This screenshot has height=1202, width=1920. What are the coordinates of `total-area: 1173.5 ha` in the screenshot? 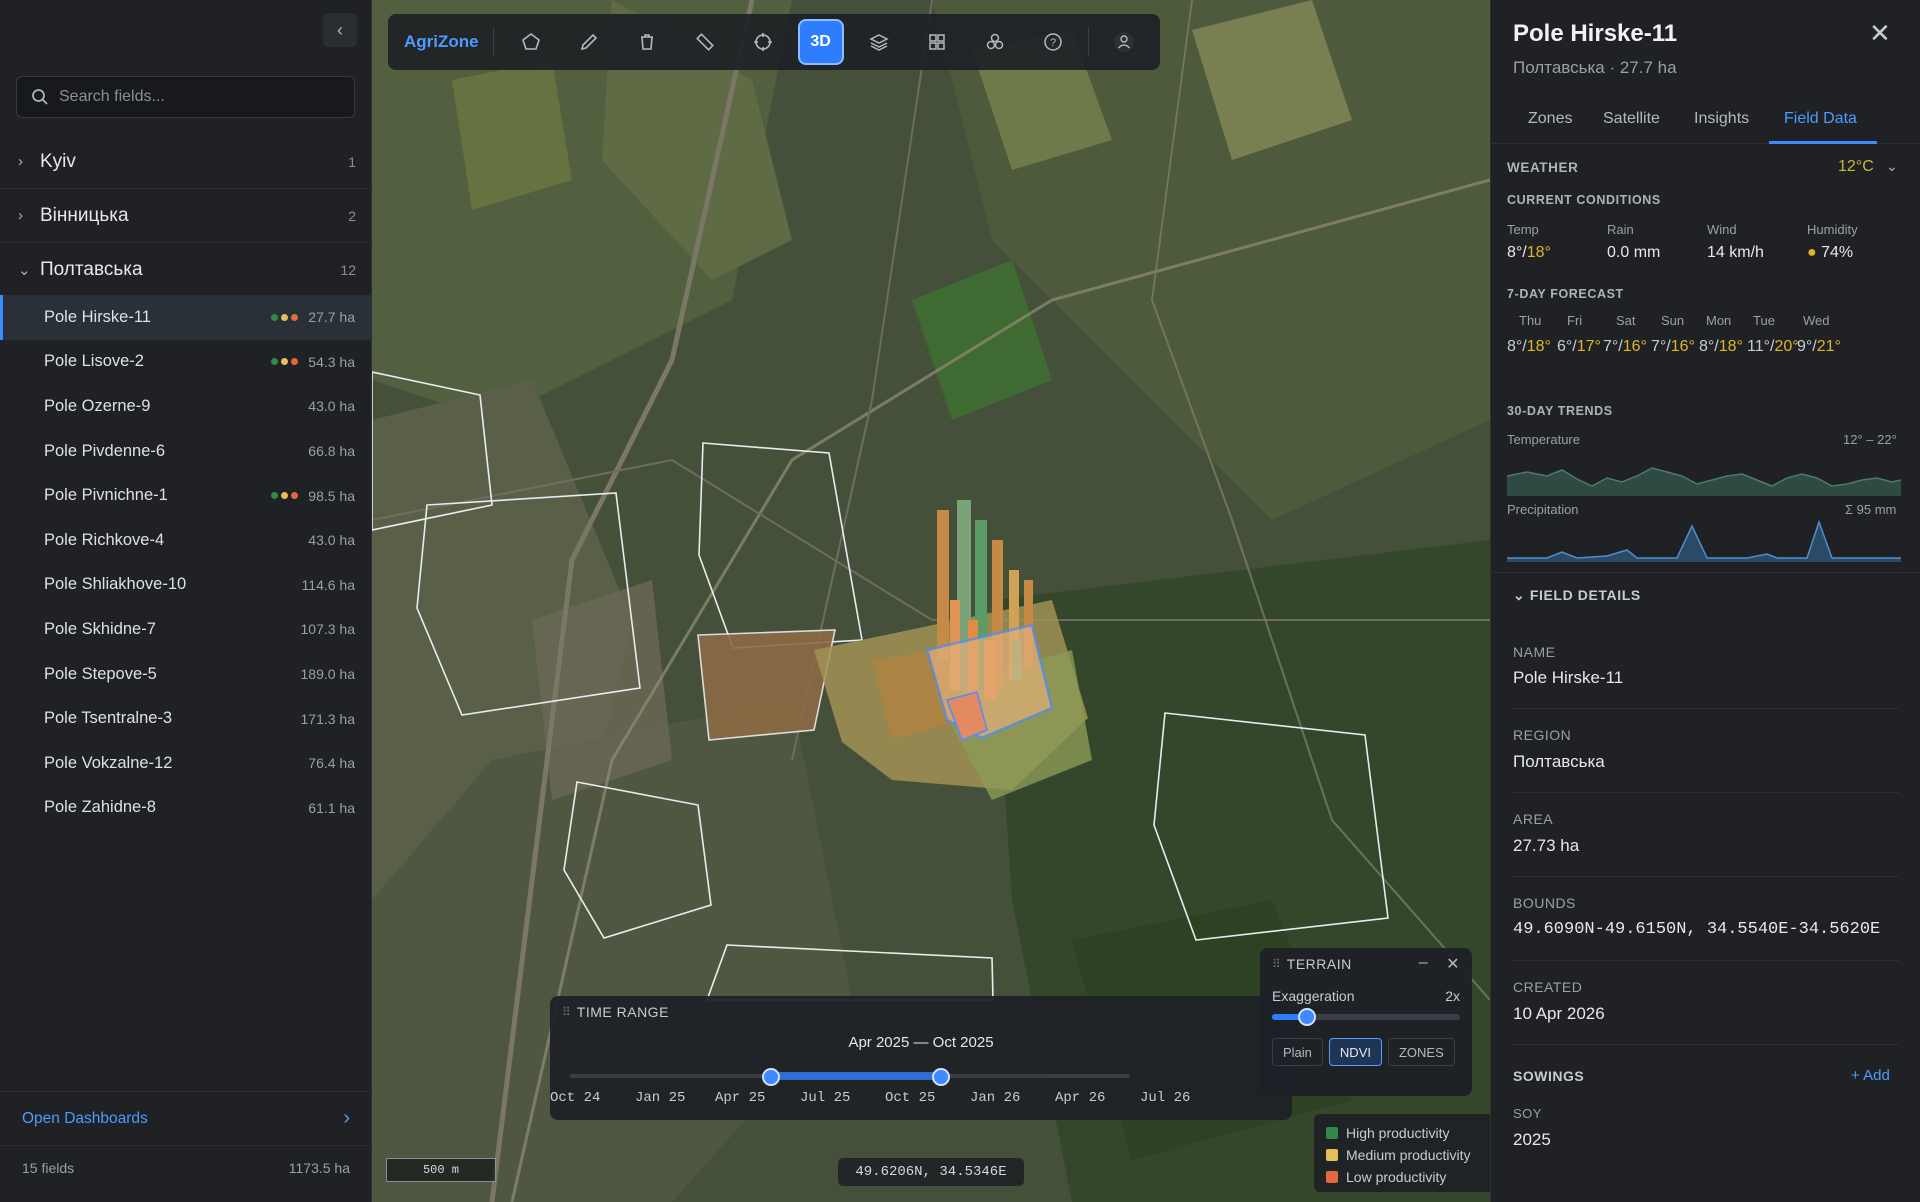 It's located at (319, 1168).